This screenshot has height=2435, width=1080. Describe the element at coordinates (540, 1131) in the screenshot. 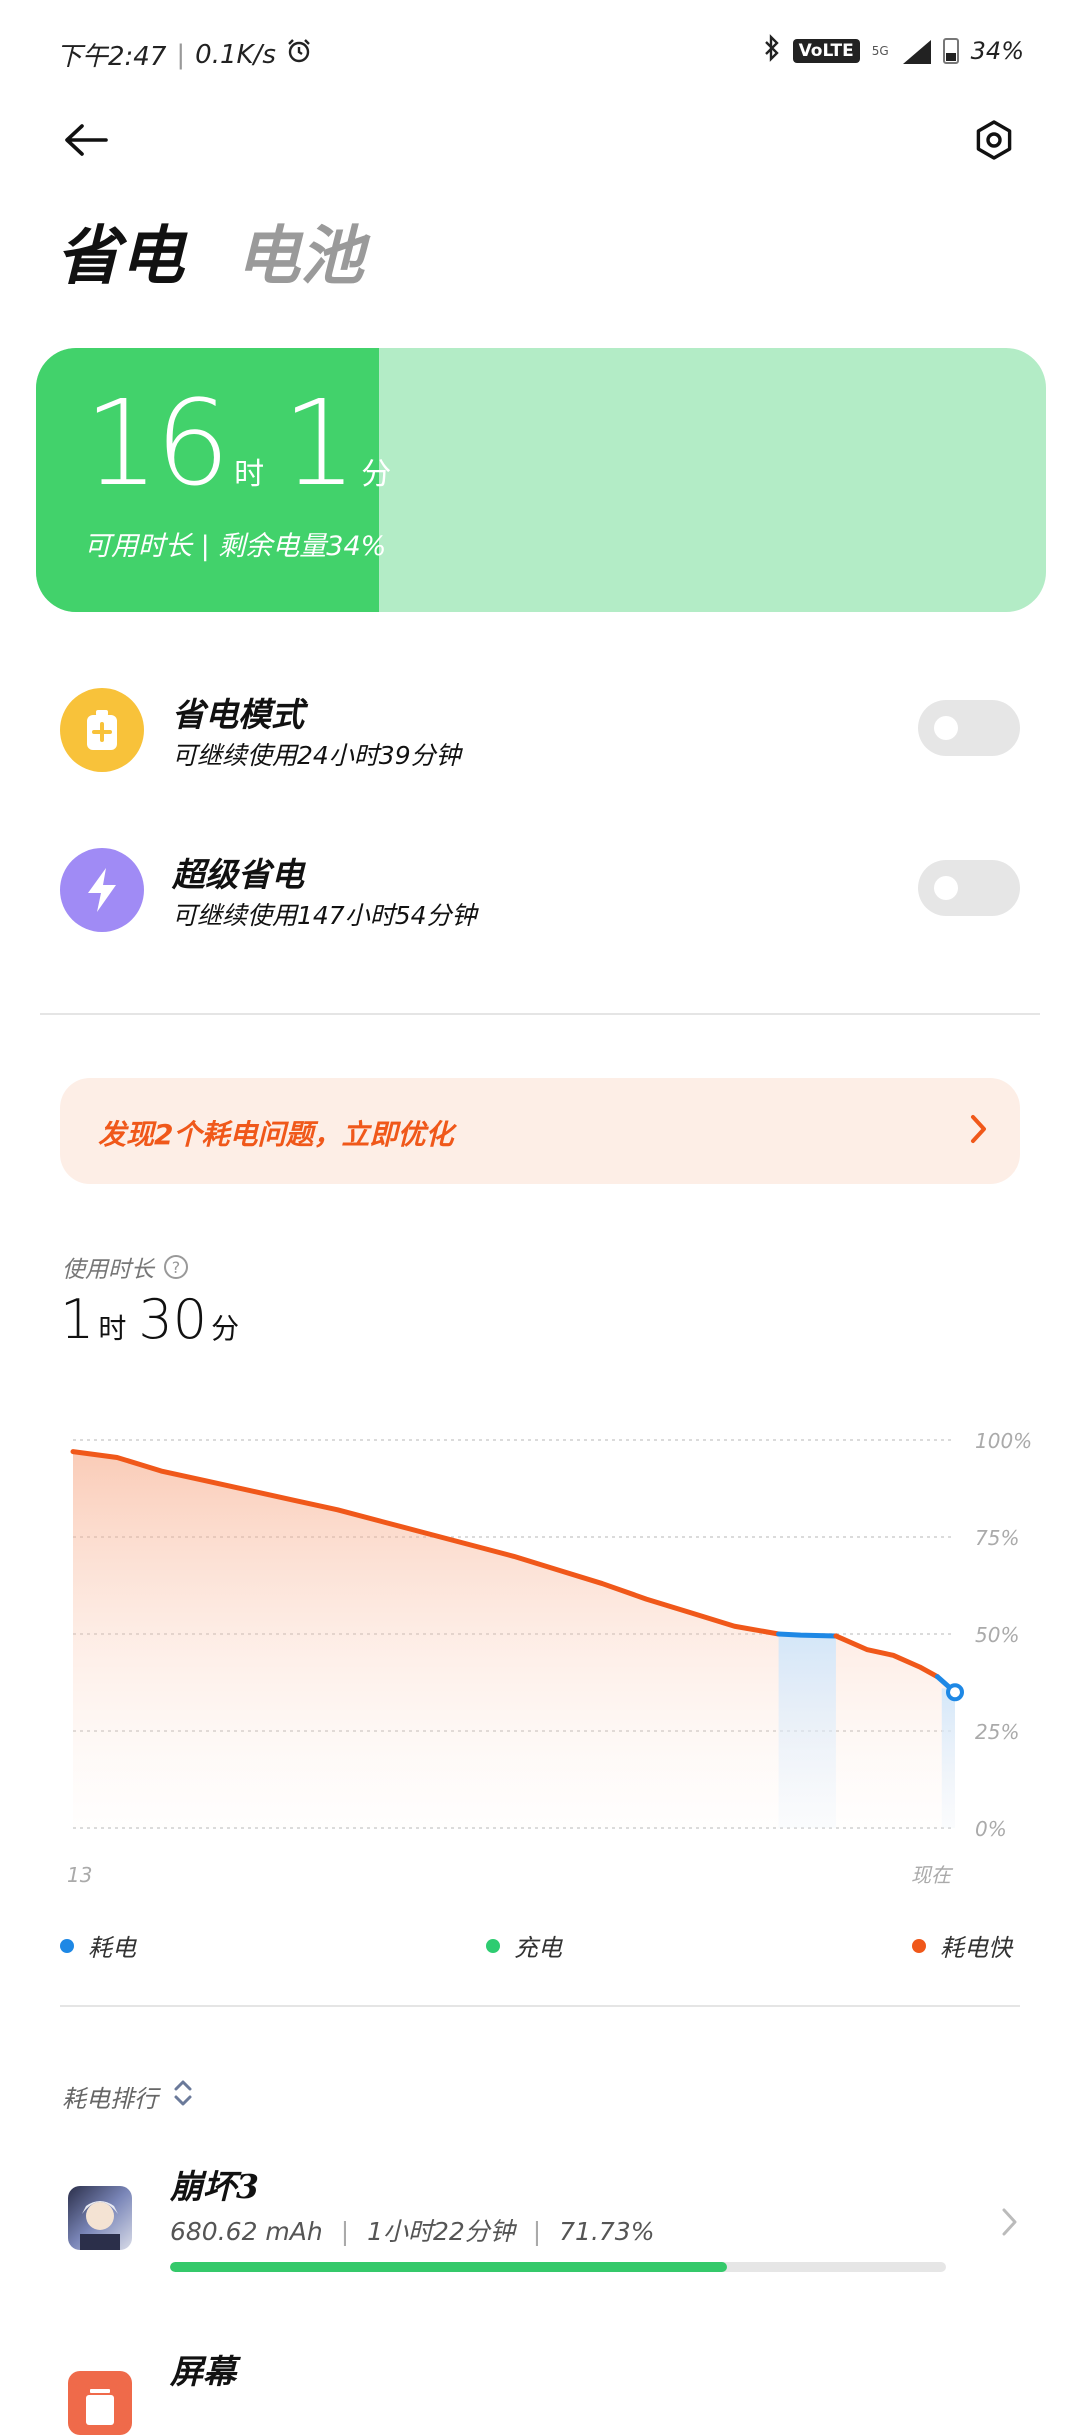

I see `optimize-alert-banner: 发现2个耗电问题，立即优化` at that location.